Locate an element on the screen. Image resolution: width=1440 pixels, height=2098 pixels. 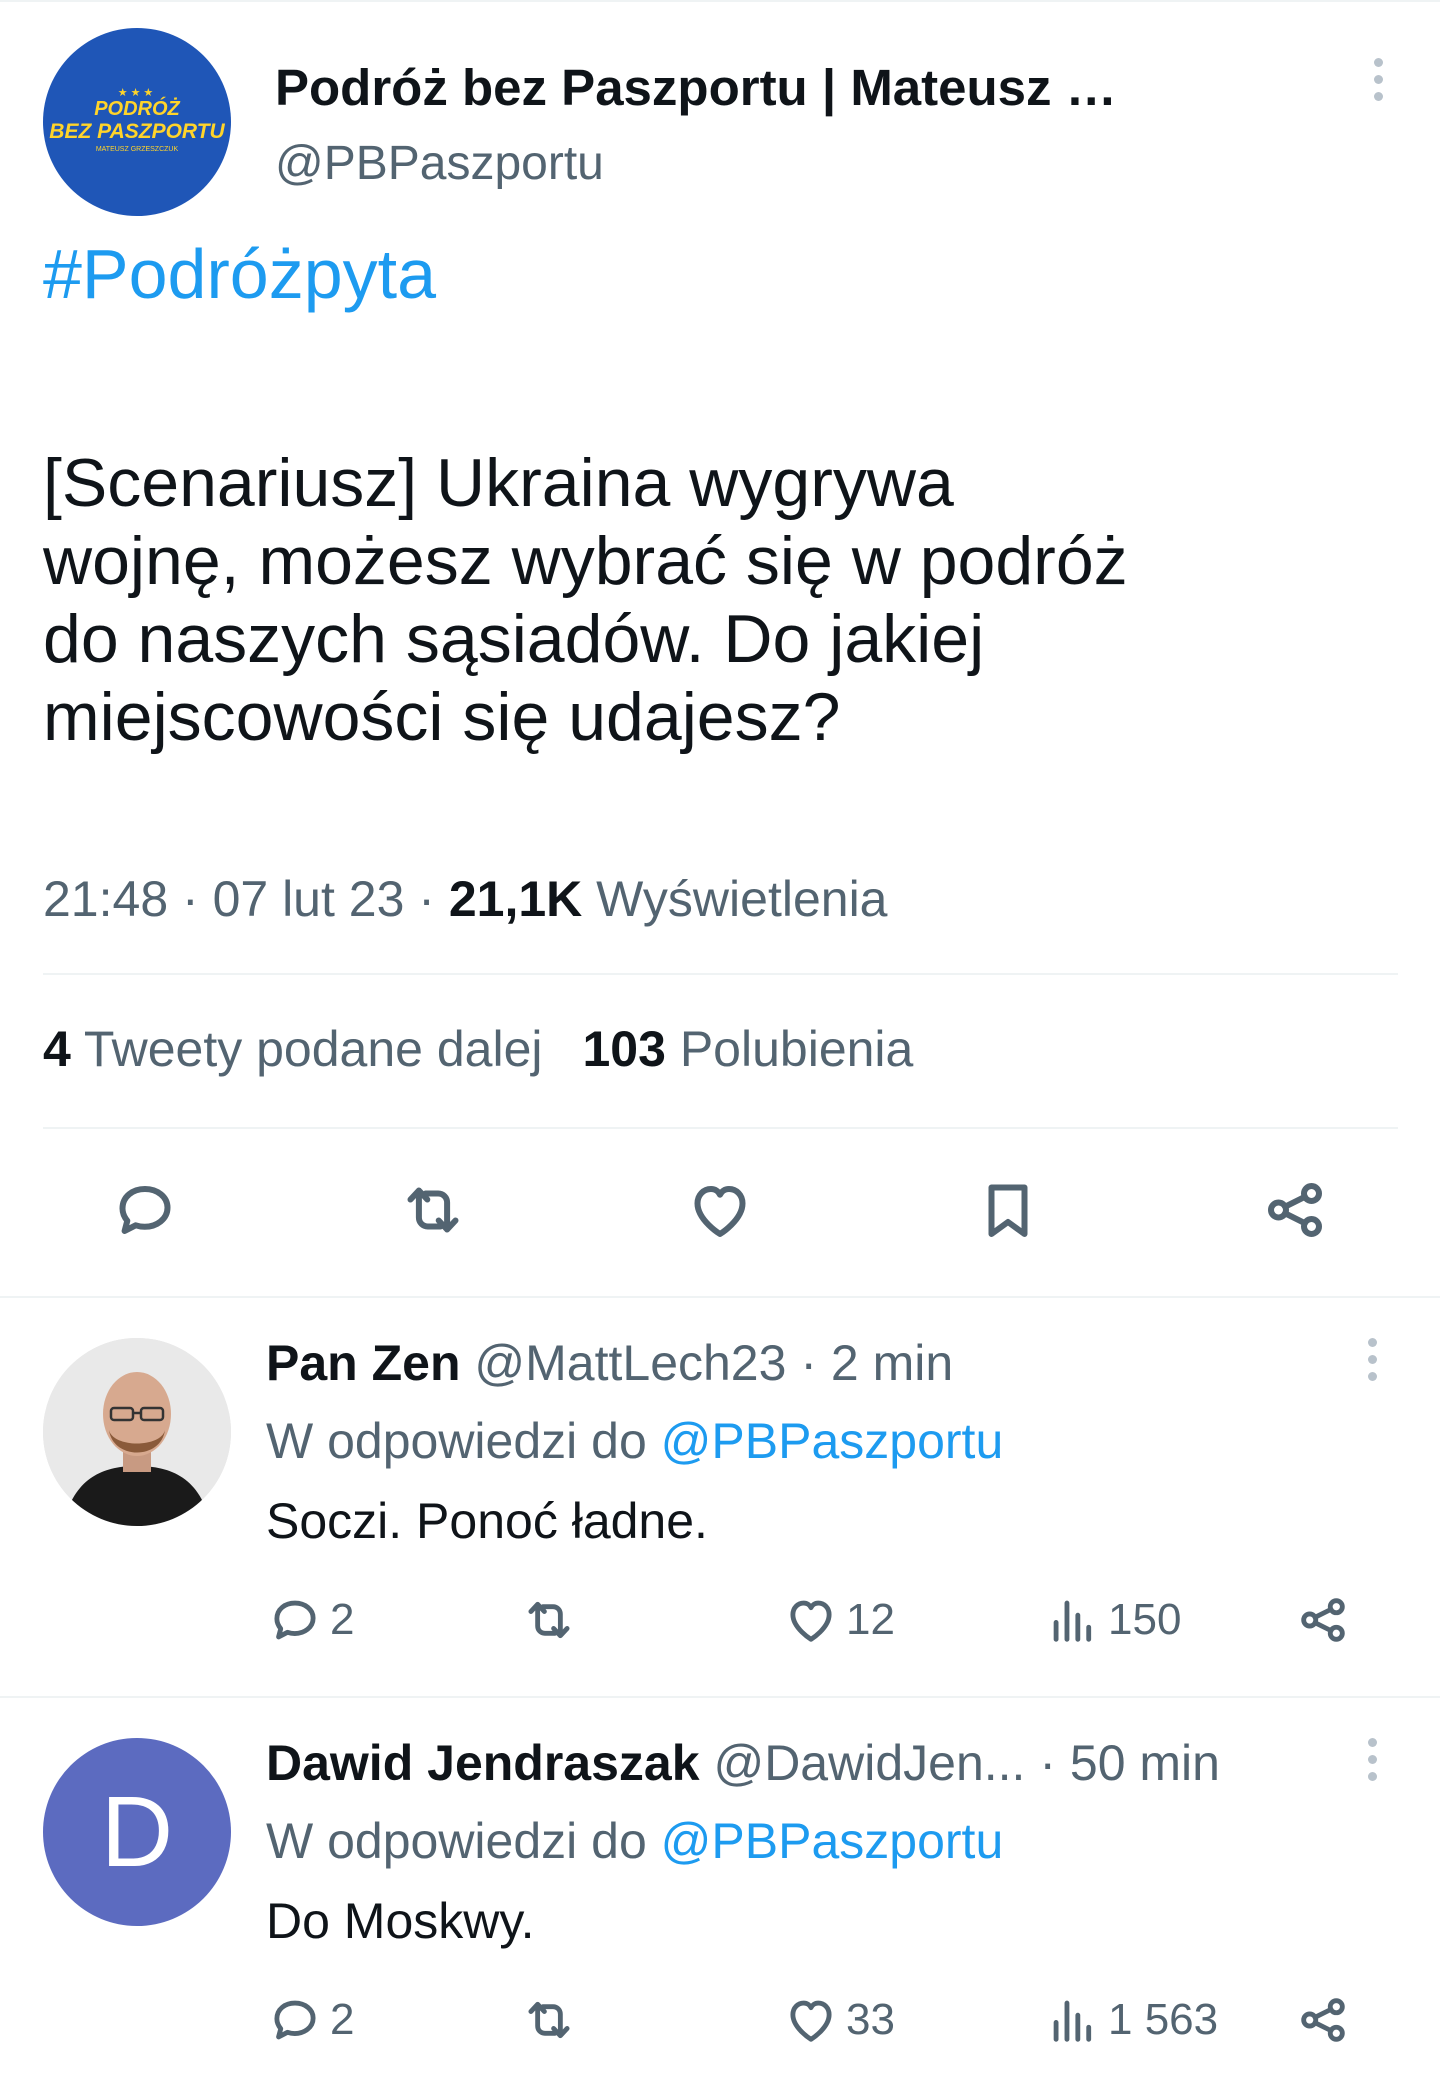
tweet-date: 07 lut 23 is located at coordinates (309, 899).